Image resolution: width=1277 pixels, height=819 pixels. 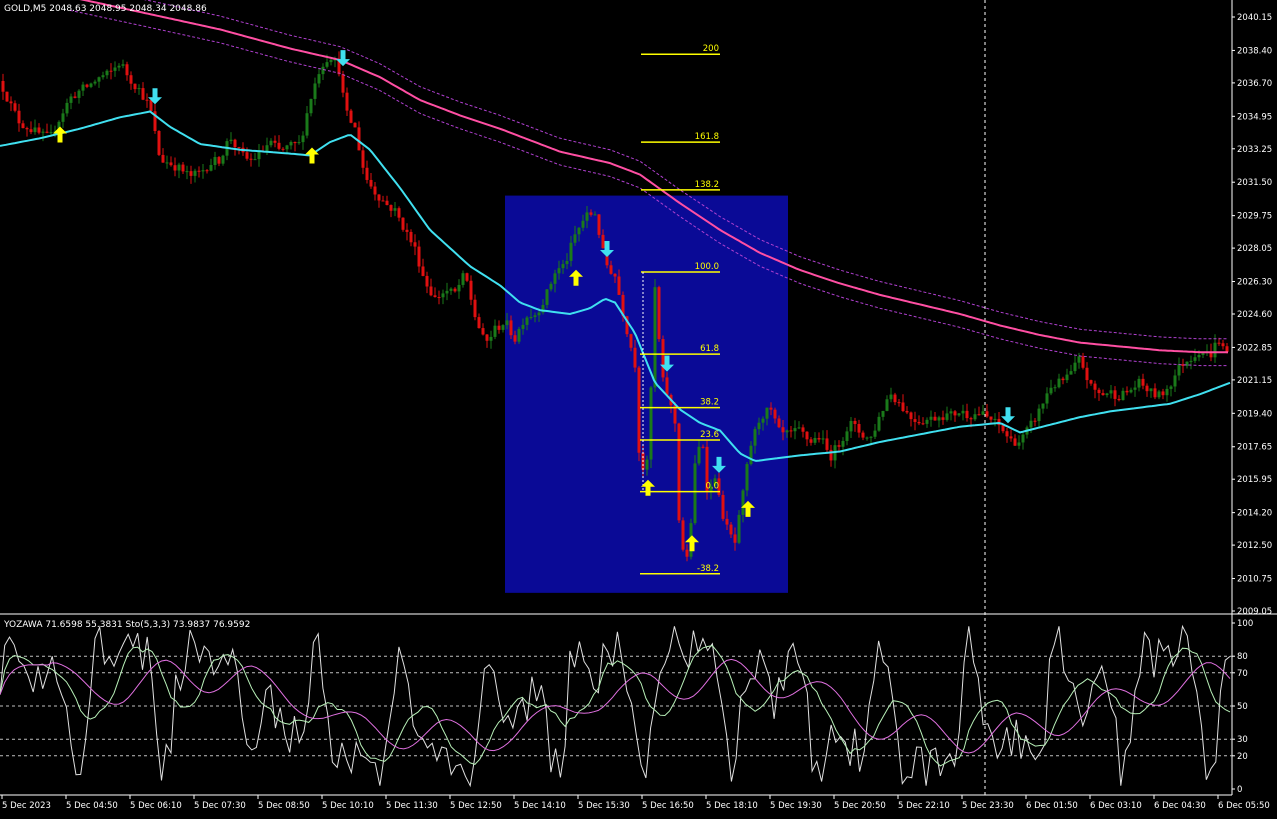 I want to click on fib-level-label: 138.2, so click(x=707, y=185).